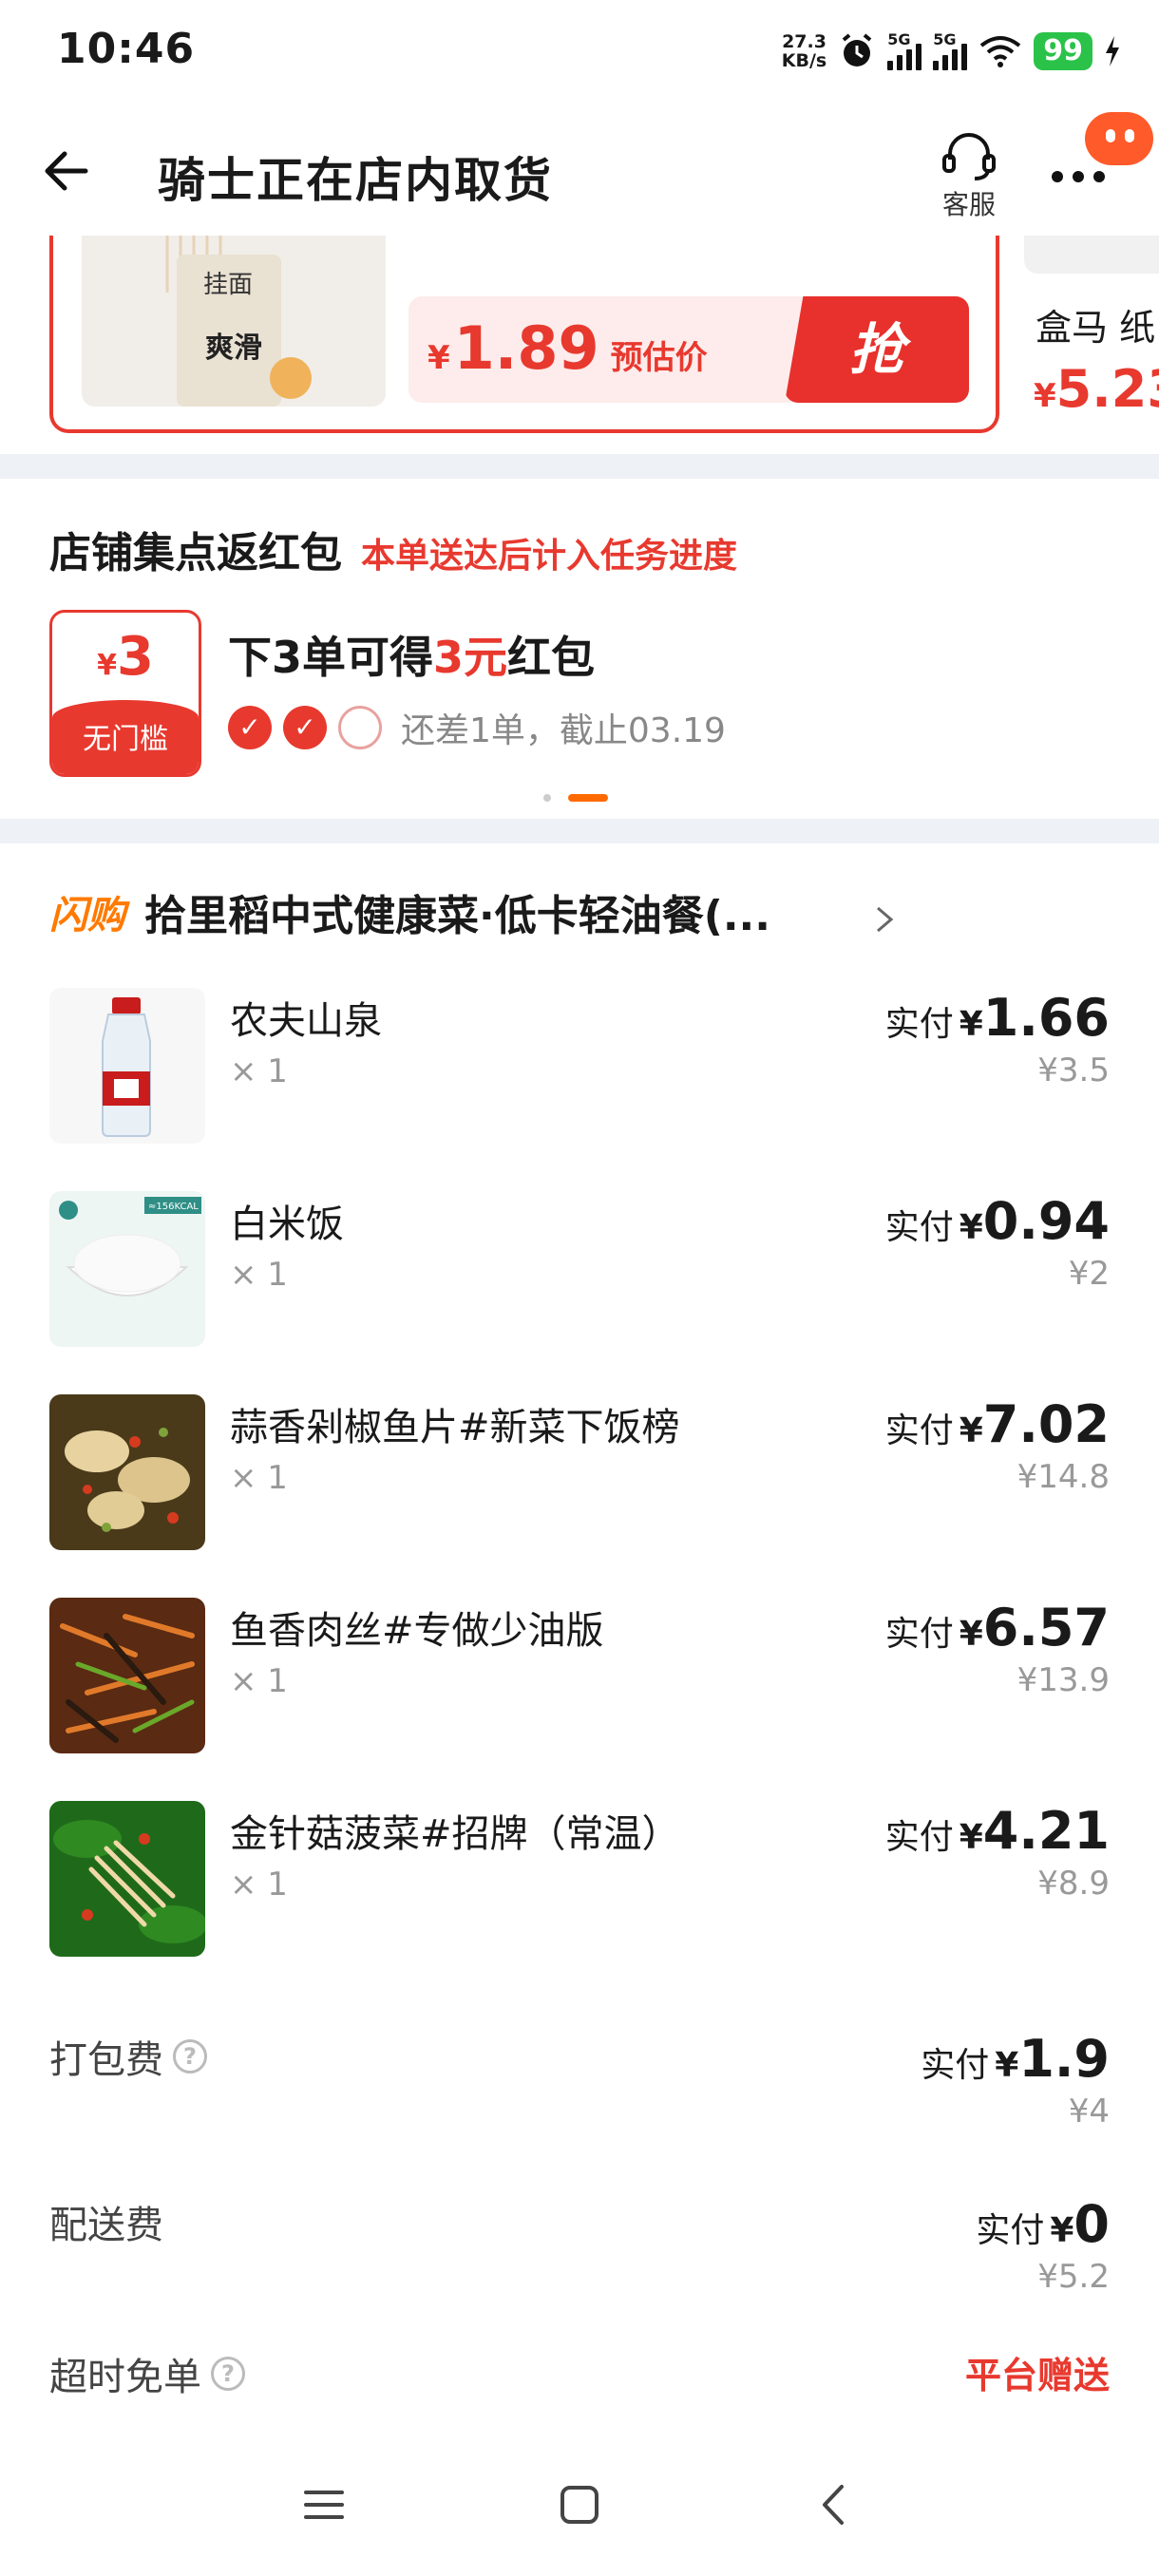 Image resolution: width=1159 pixels, height=2576 pixels. What do you see at coordinates (1063, 1477) in the screenshot?
I see `original-price: ¥14.8` at bounding box center [1063, 1477].